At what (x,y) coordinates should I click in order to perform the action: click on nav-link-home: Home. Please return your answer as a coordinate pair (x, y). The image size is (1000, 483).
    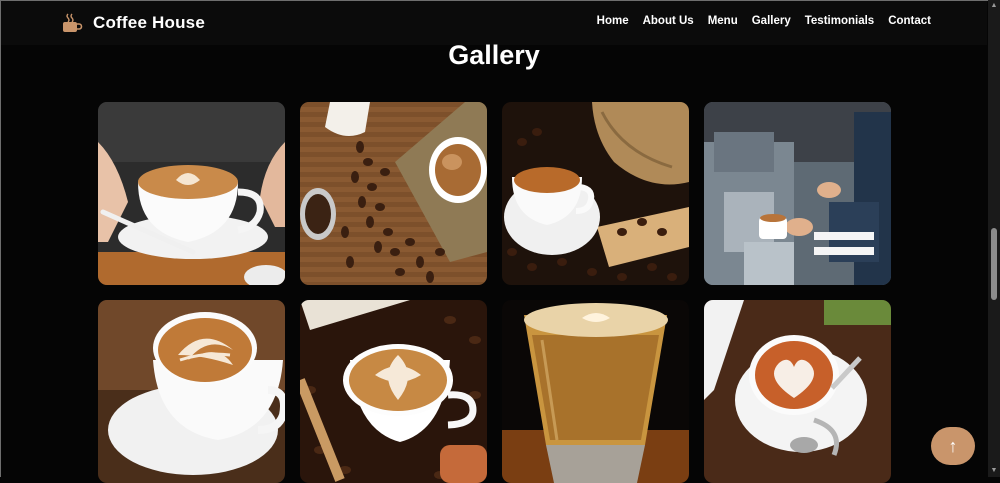
    Looking at the image, I should click on (613, 21).